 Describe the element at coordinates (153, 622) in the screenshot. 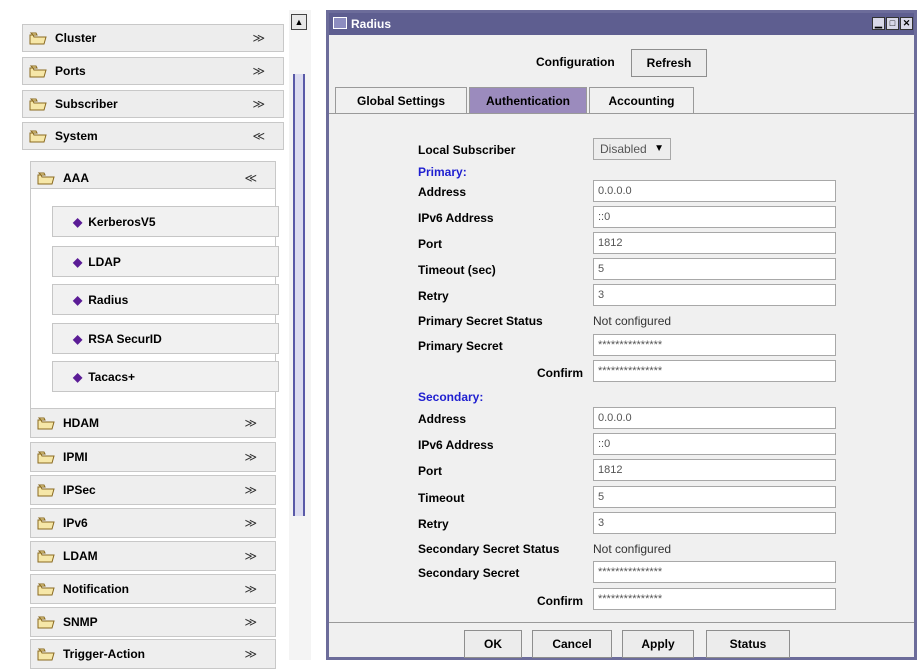

I see `nav-item-snmp: SNMP ≫` at that location.